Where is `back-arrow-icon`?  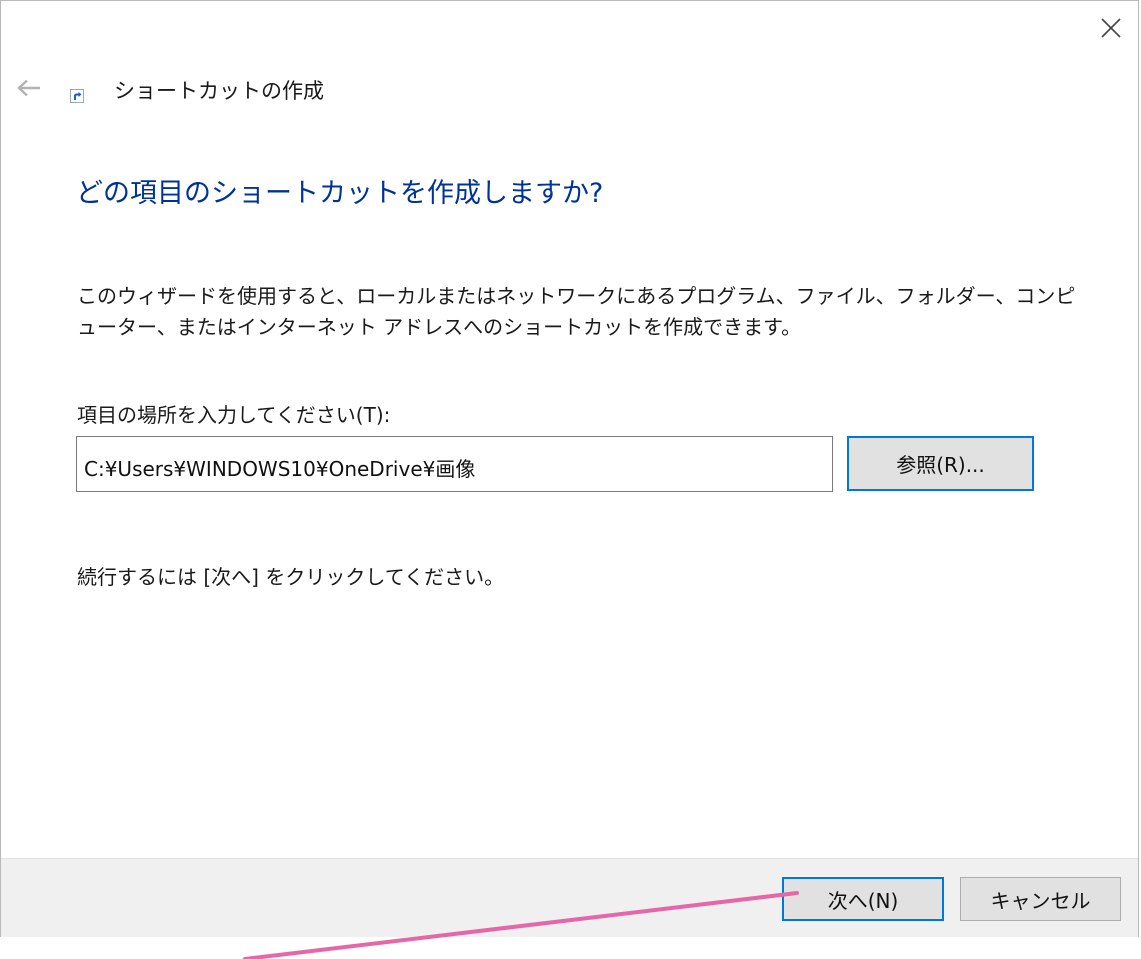
back-arrow-icon is located at coordinates (28, 88).